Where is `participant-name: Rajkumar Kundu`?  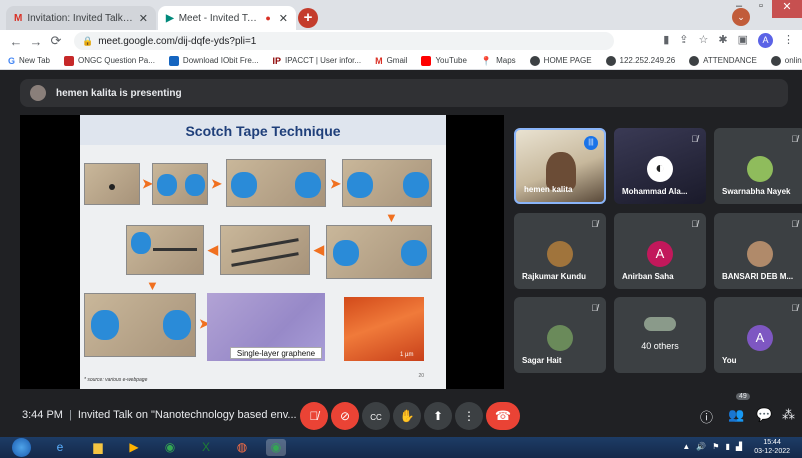
participant-name: Rajkumar Kundu is located at coordinates (554, 276).